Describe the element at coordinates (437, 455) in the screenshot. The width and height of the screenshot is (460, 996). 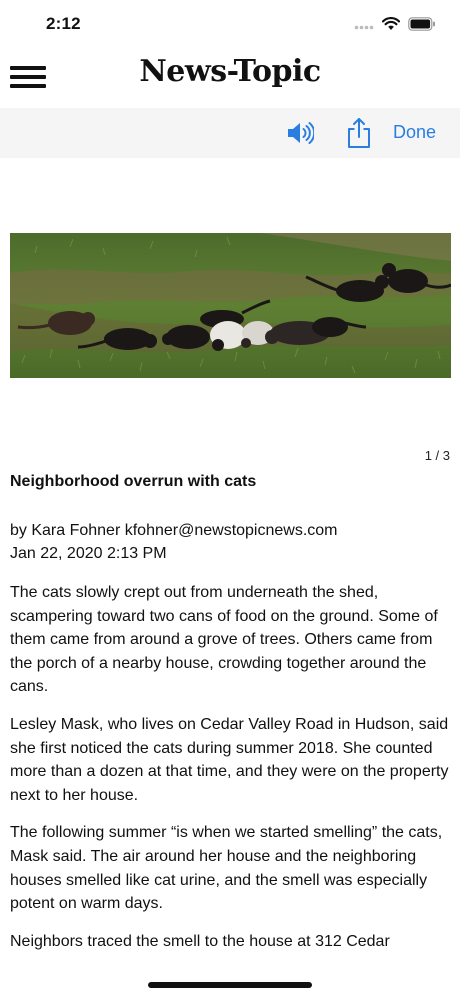
I see `photo-counter: 1 / 3` at that location.